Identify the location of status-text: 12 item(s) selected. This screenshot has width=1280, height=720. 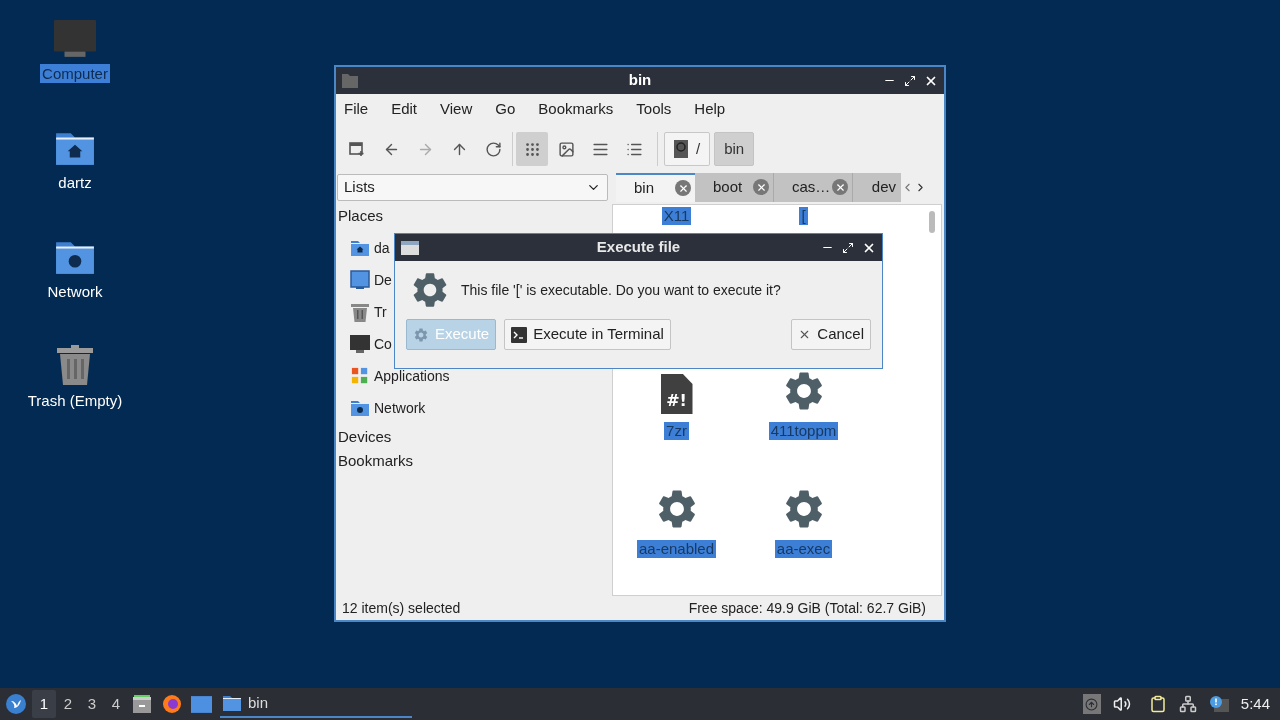
(401, 608).